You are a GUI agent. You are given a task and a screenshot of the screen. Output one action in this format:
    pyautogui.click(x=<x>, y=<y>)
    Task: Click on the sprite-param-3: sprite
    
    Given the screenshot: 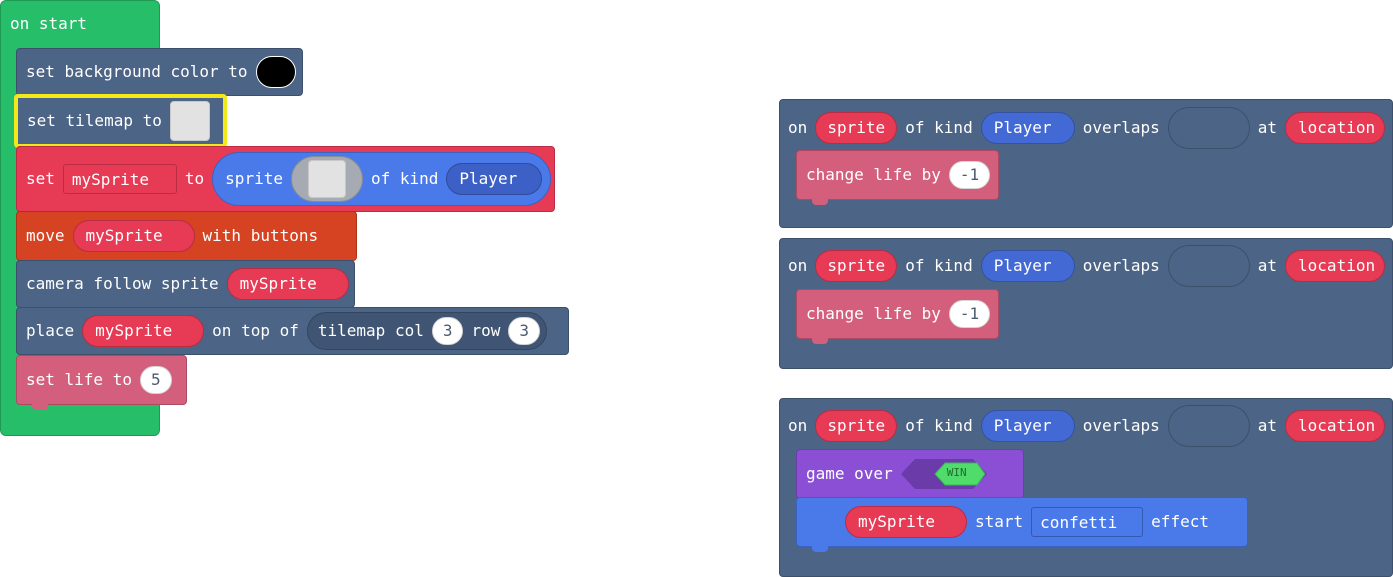 What is the action you would take?
    pyautogui.click(x=856, y=426)
    